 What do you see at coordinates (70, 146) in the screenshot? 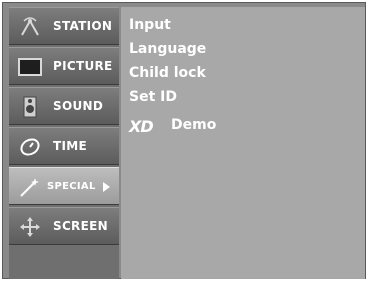
I see `menu-item-label: TIME` at bounding box center [70, 146].